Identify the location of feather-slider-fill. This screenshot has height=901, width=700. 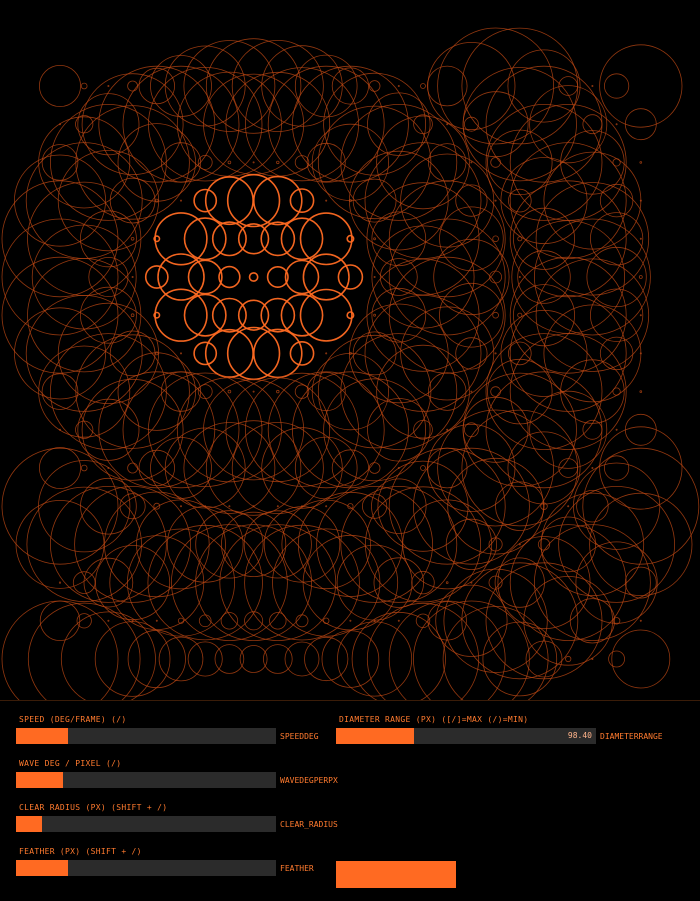
(42, 868).